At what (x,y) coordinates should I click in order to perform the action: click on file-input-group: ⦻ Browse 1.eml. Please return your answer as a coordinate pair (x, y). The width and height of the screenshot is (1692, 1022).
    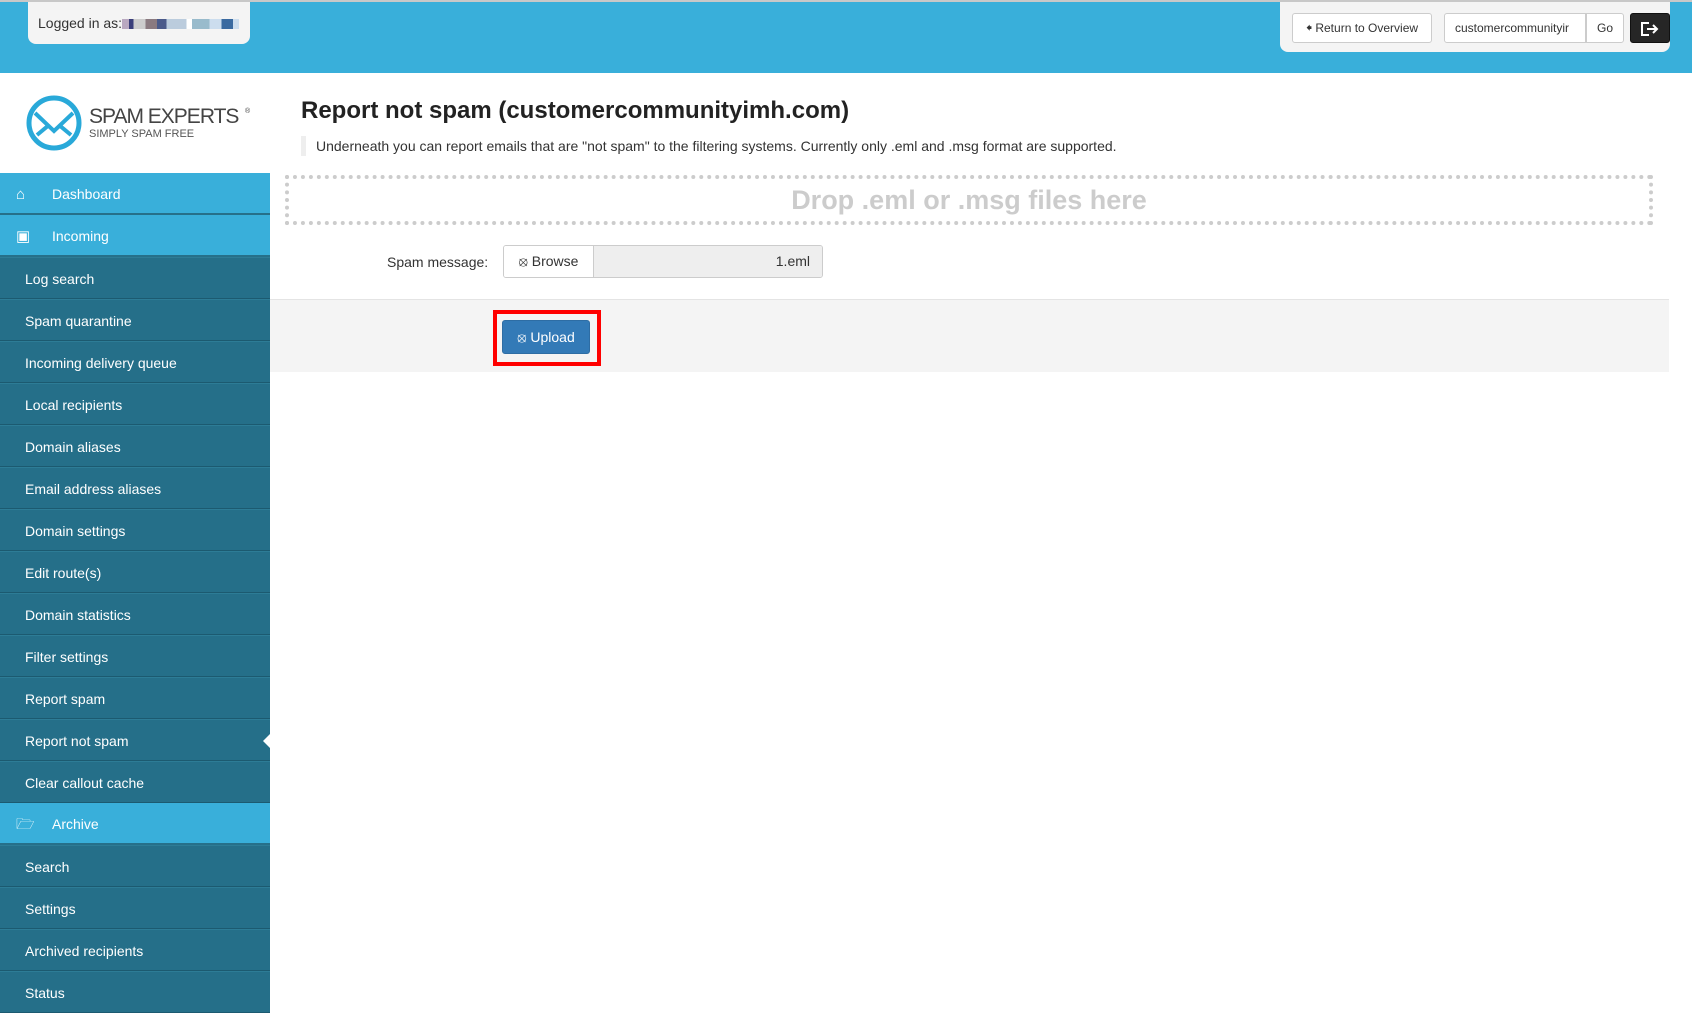
    Looking at the image, I should click on (663, 261).